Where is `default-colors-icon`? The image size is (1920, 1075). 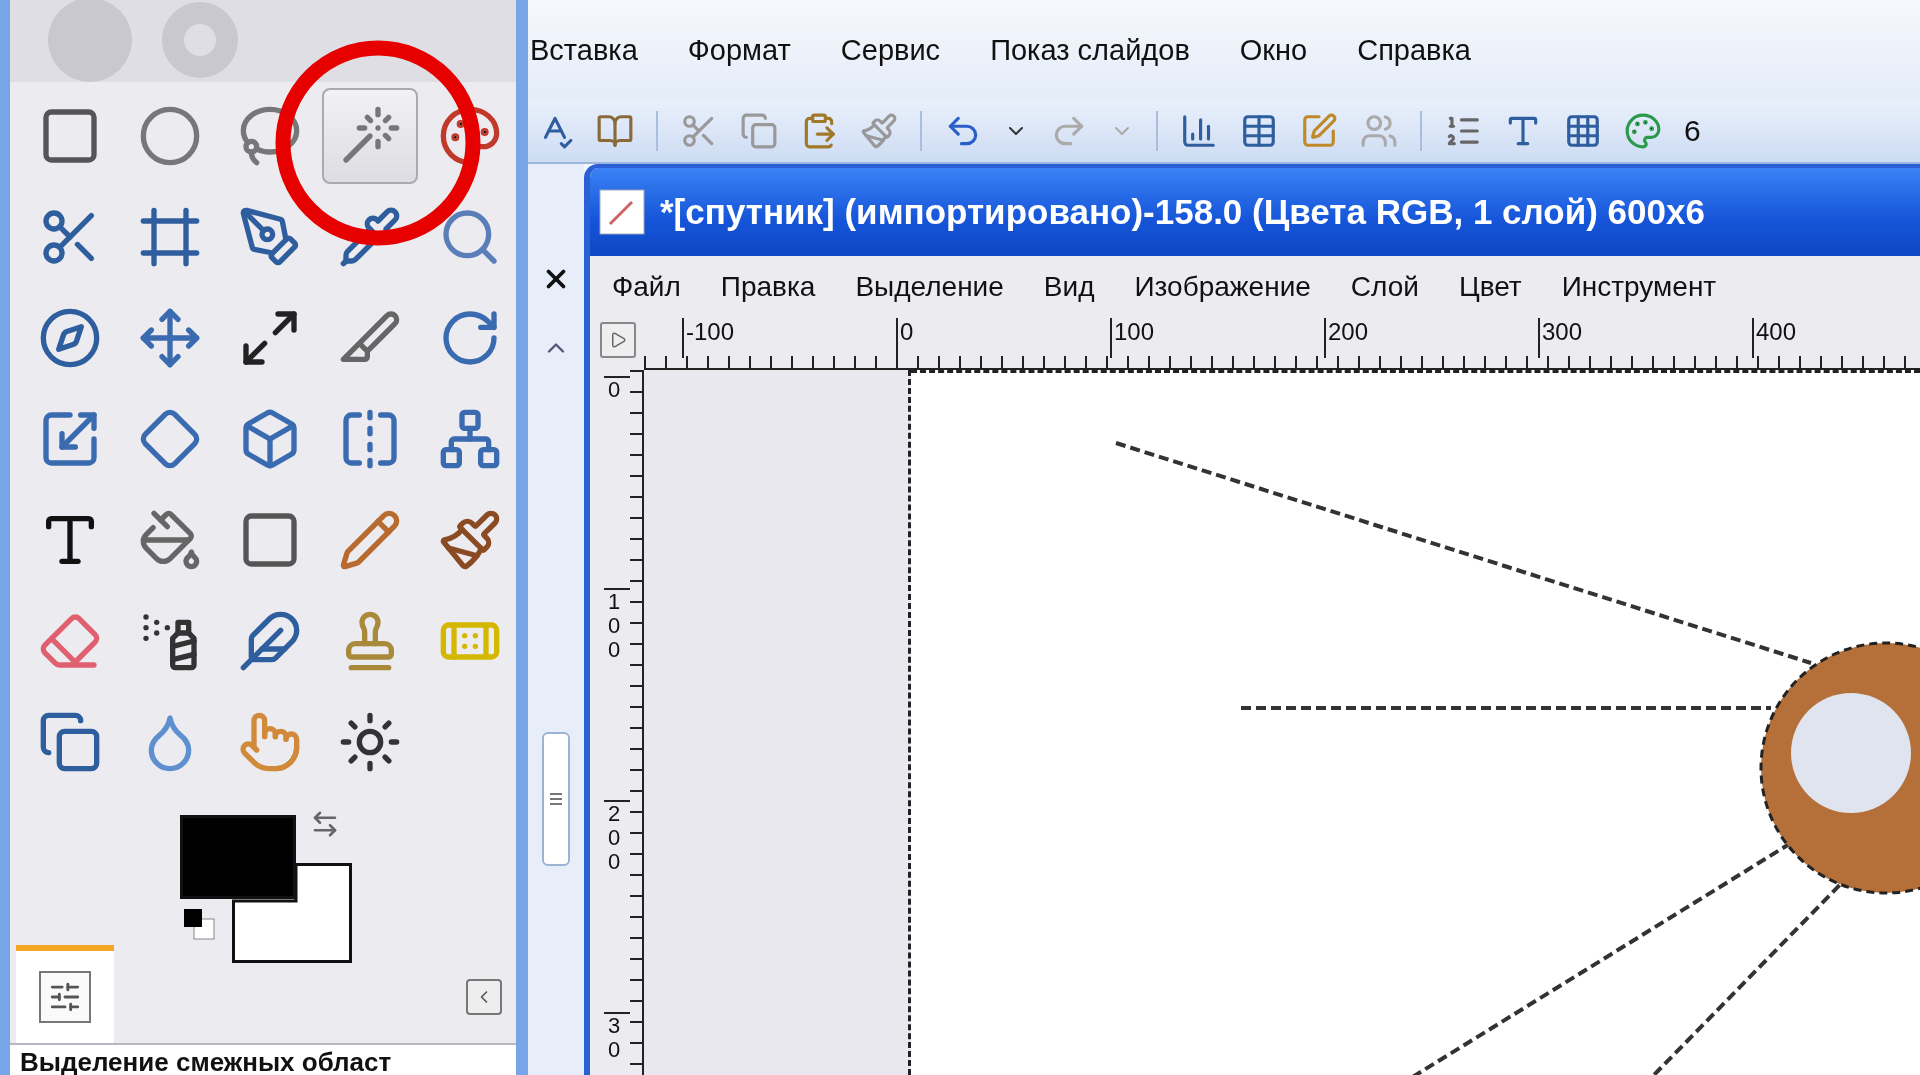 default-colors-icon is located at coordinates (199, 924).